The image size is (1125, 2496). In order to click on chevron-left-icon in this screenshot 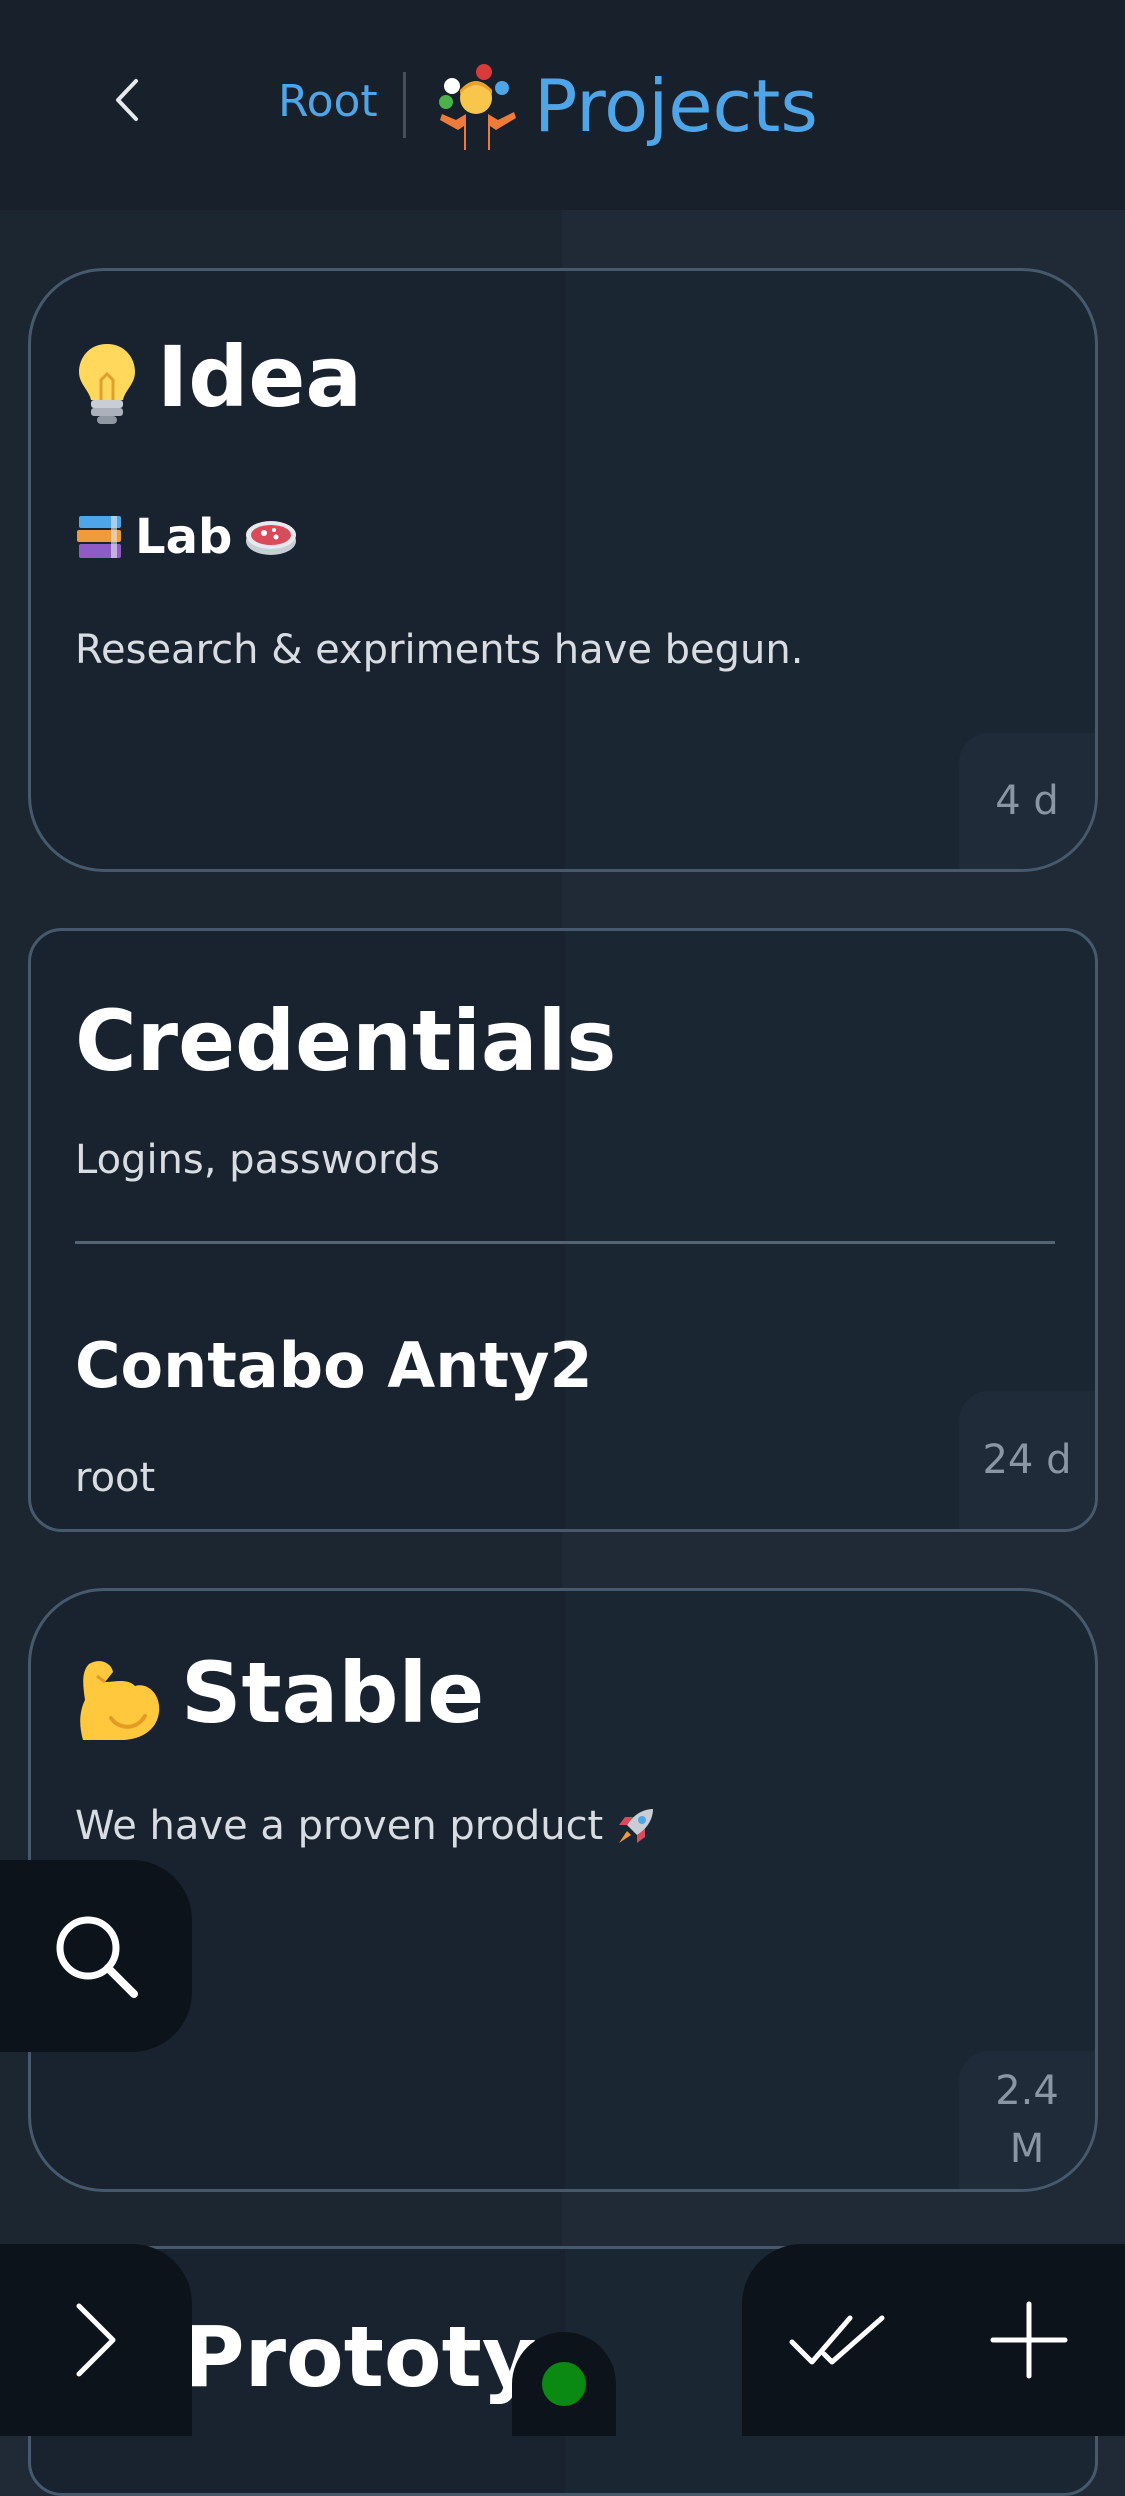, I will do `click(127, 100)`.